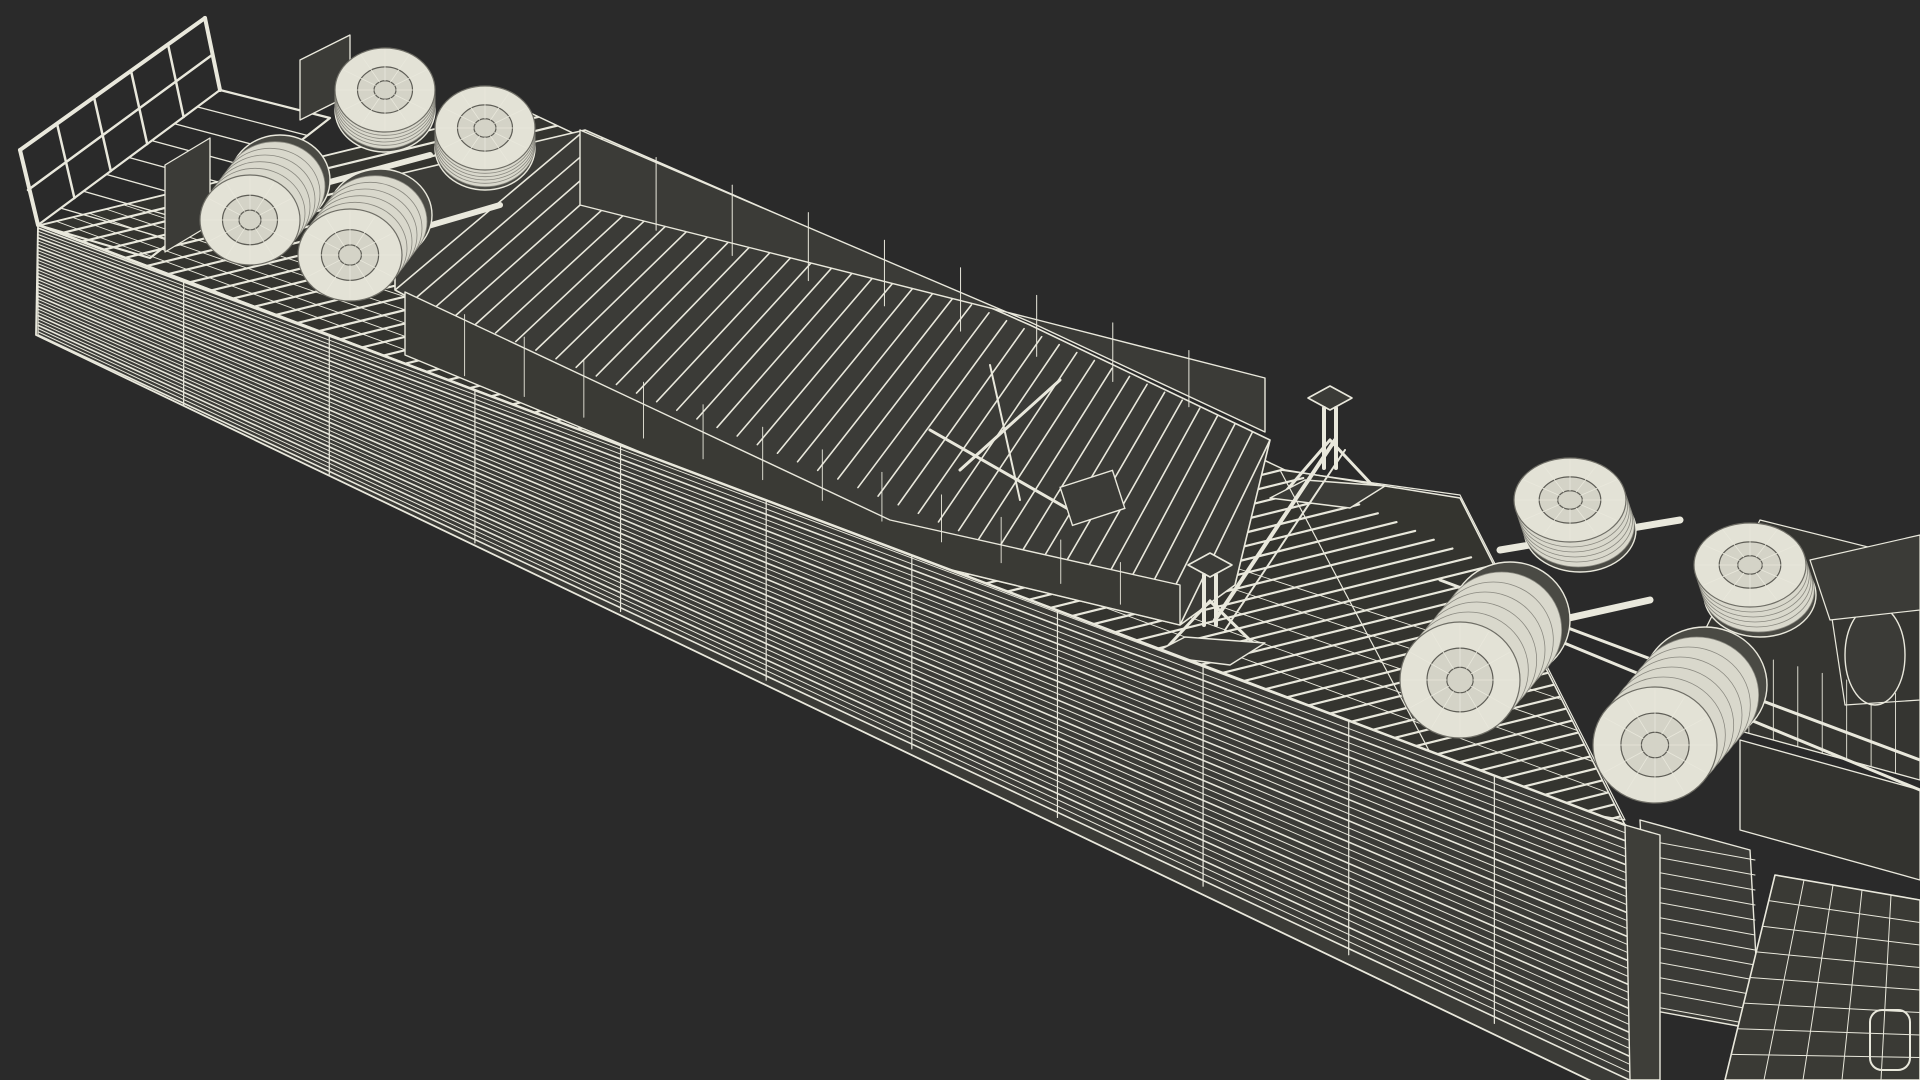 This screenshot has height=1080, width=1920. What do you see at coordinates (1575, 515) in the screenshot?
I see `truck-wheel-far-left` at bounding box center [1575, 515].